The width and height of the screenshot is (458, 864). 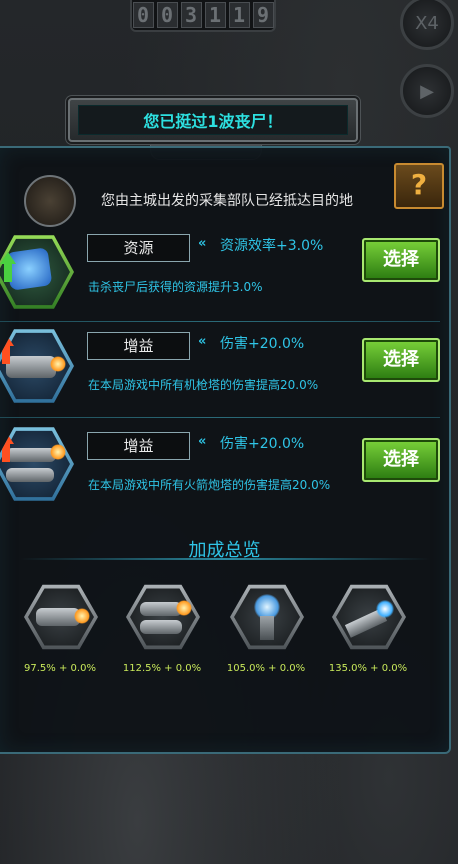 I want to click on supply-truck-icon, so click(x=50, y=201).